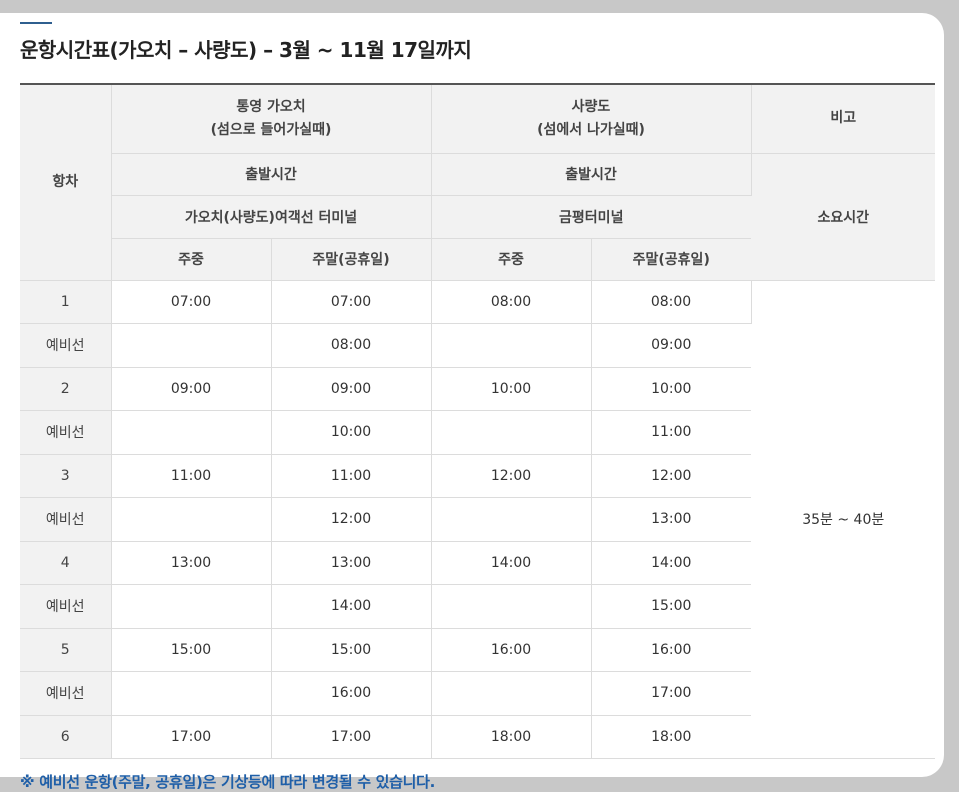 The image size is (959, 792). Describe the element at coordinates (671, 345) in the screenshot. I see `dest-weekend-cell: 09:00` at that location.